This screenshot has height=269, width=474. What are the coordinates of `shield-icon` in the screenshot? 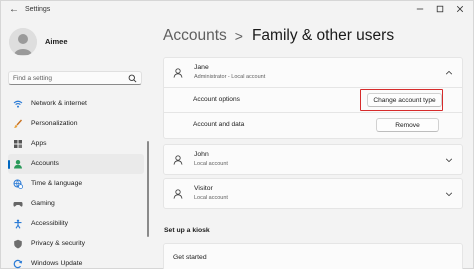 It's located at (18, 244).